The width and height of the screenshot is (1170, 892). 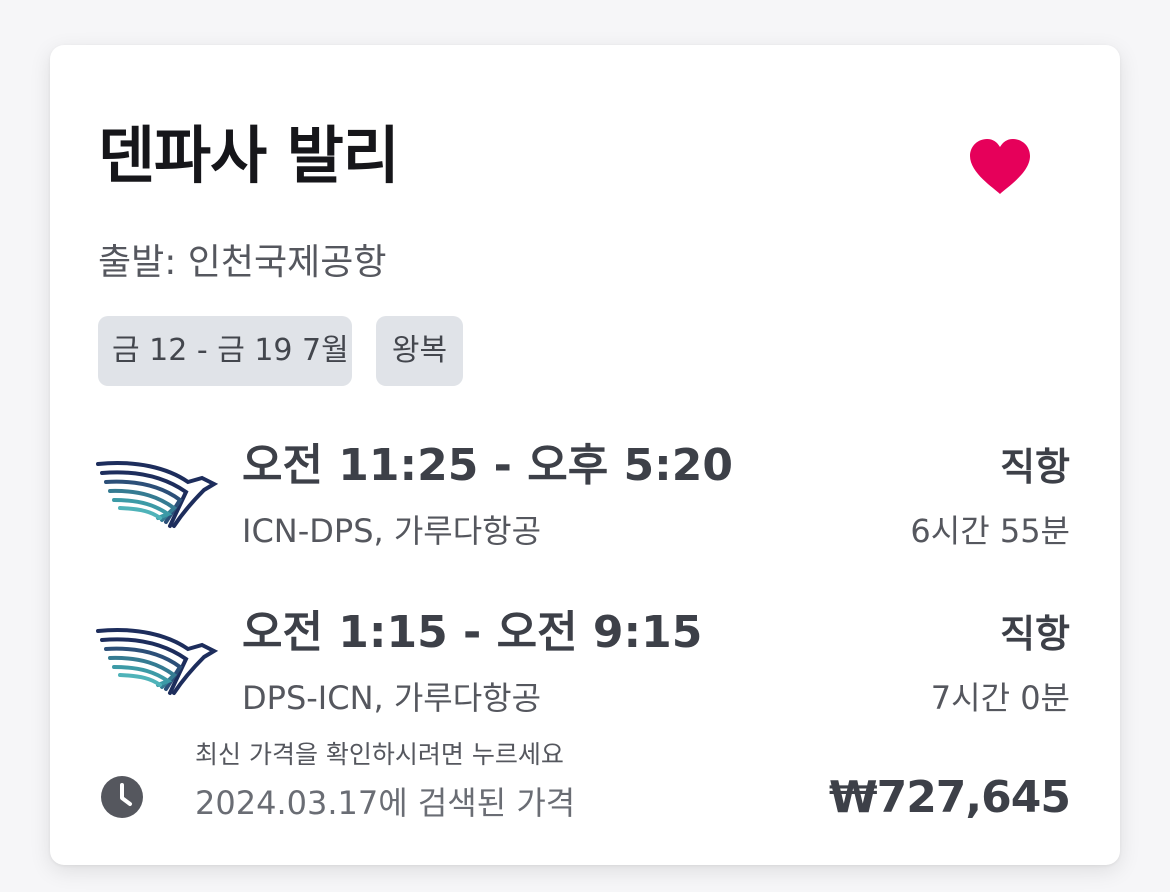 I want to click on price: ₩727,645, so click(x=950, y=797).